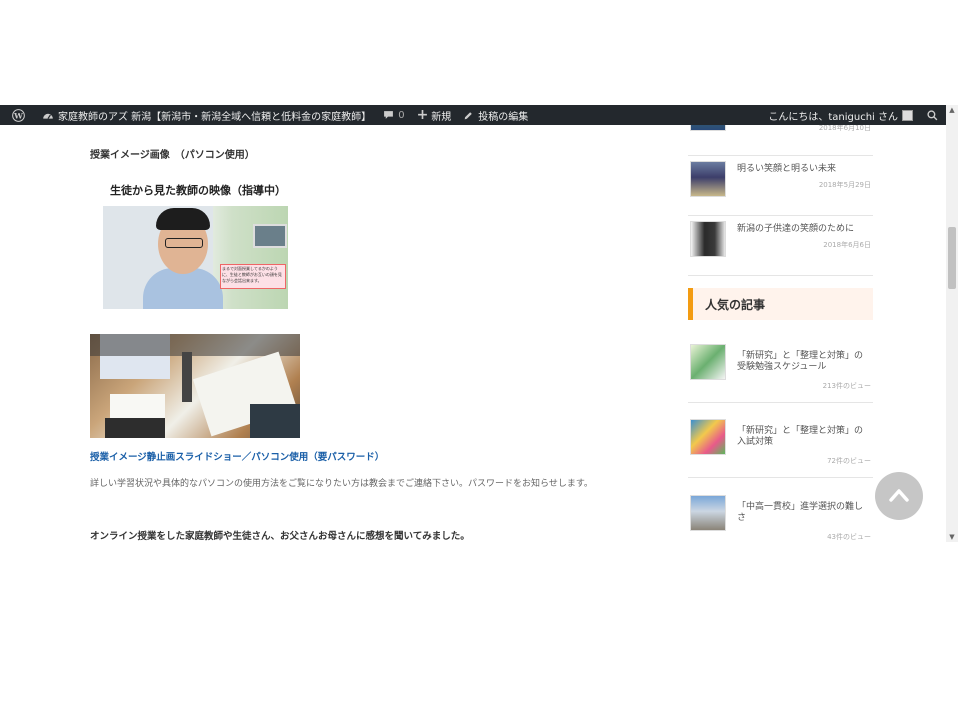 The height and width of the screenshot is (720, 960). What do you see at coordinates (833, 117) in the screenshot?
I see `greeting-text: こんにちは、taniguchi さん` at bounding box center [833, 117].